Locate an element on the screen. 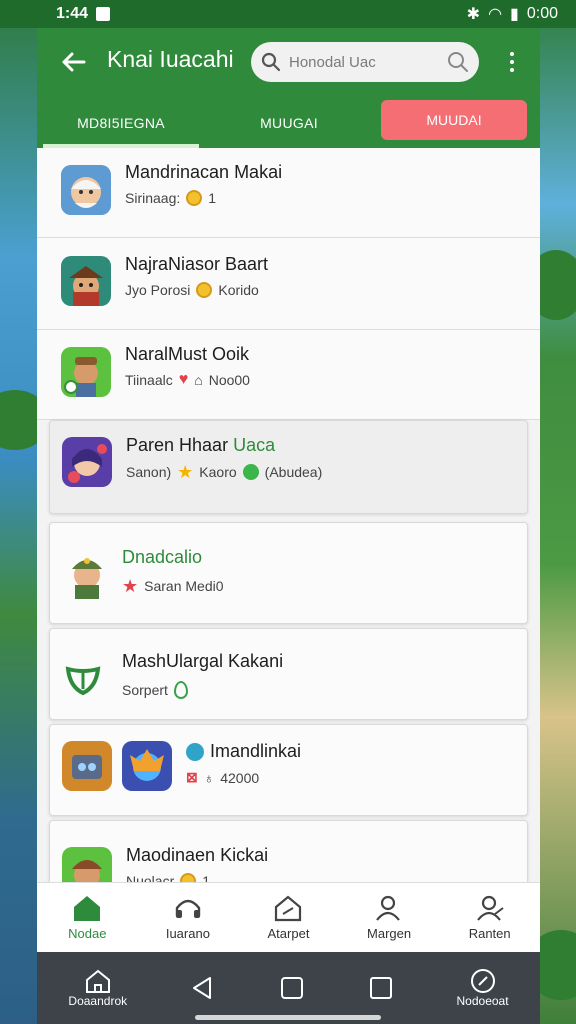 The height and width of the screenshot is (1024, 576). close-box-icon: ⊠ is located at coordinates (192, 777).